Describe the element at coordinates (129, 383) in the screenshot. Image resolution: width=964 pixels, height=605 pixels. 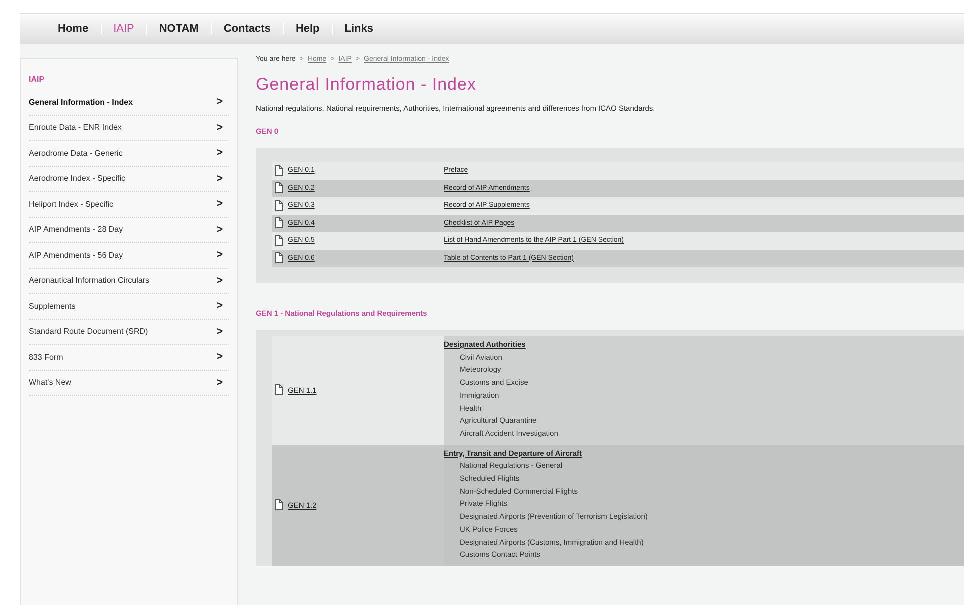
I see `sidebar-item: What's New >` at that location.